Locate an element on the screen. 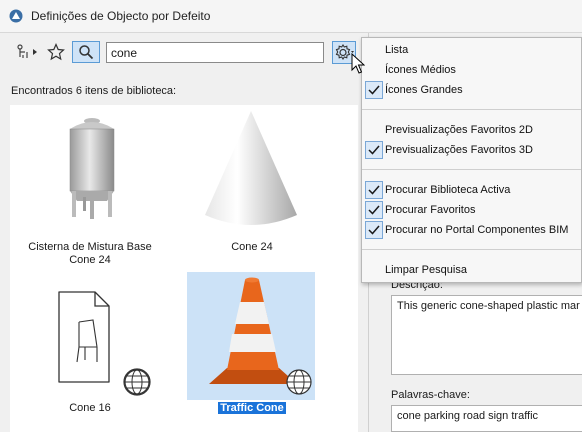  menu-item-search-favorites: Procurar Favoritos is located at coordinates (430, 210).